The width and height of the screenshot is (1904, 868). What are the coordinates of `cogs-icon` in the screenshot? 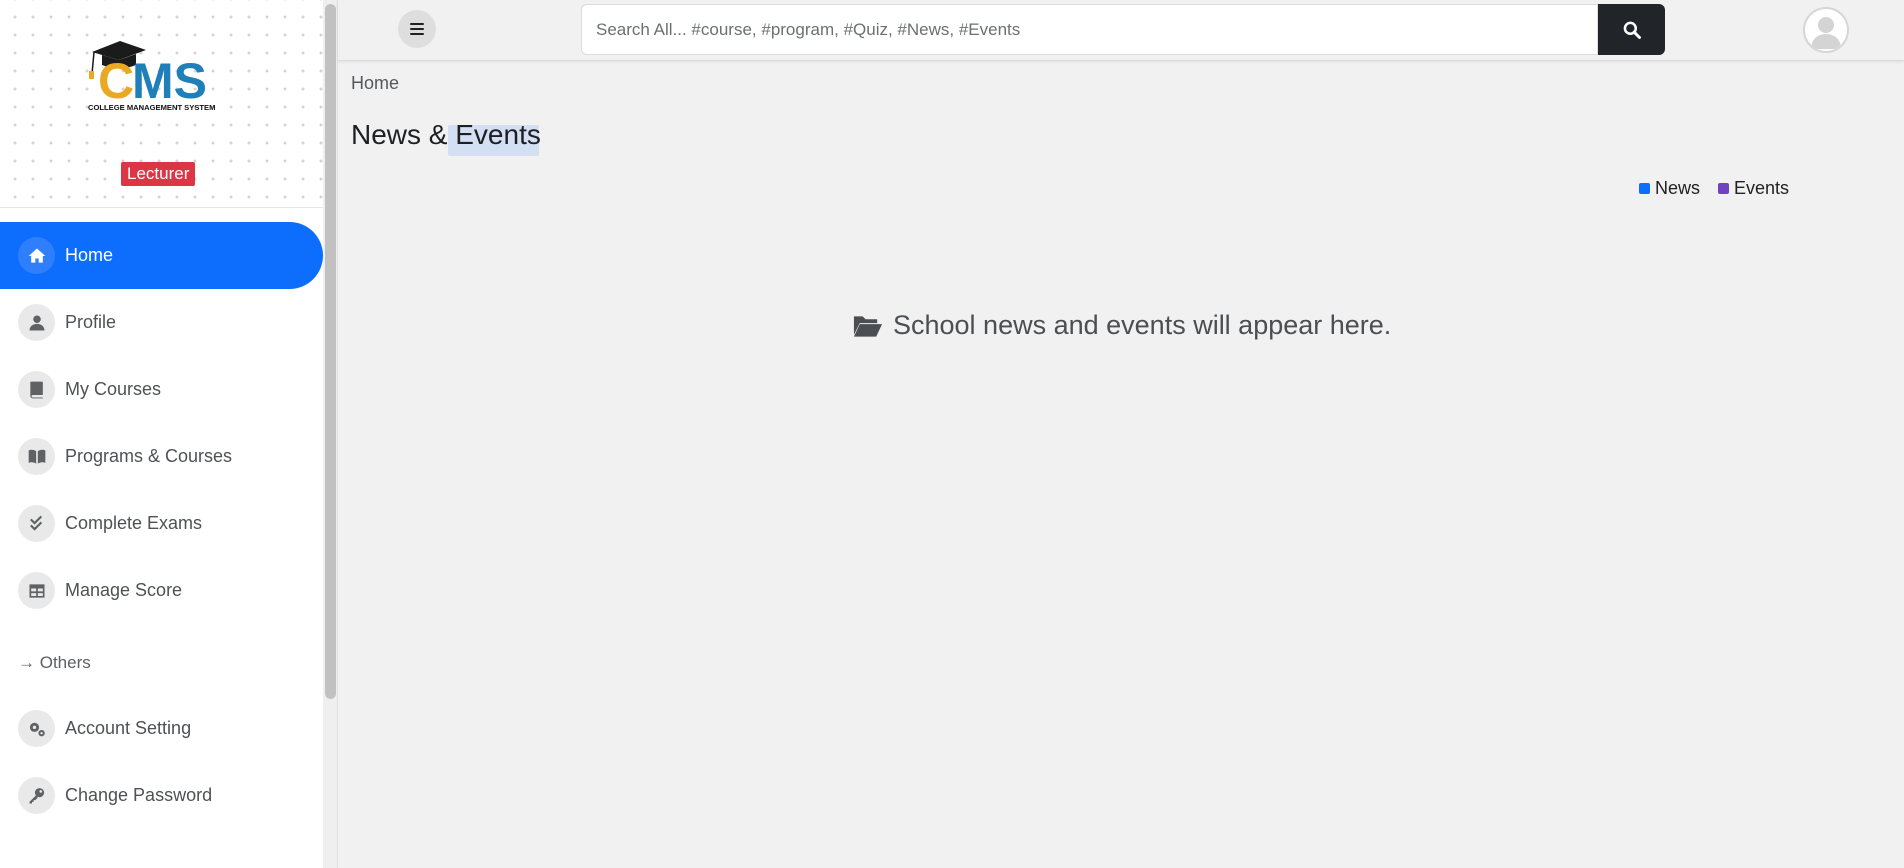 It's located at (36, 728).